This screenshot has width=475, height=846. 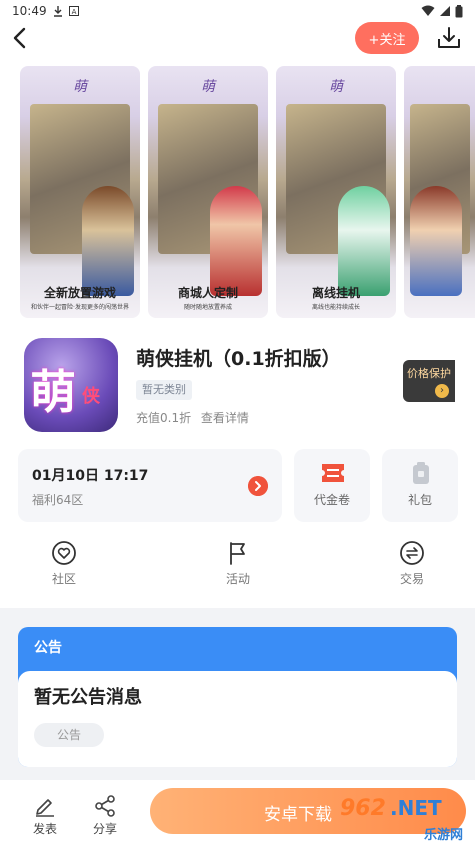 I want to click on screenshot-caption: 全新放置游戏, so click(x=79, y=293).